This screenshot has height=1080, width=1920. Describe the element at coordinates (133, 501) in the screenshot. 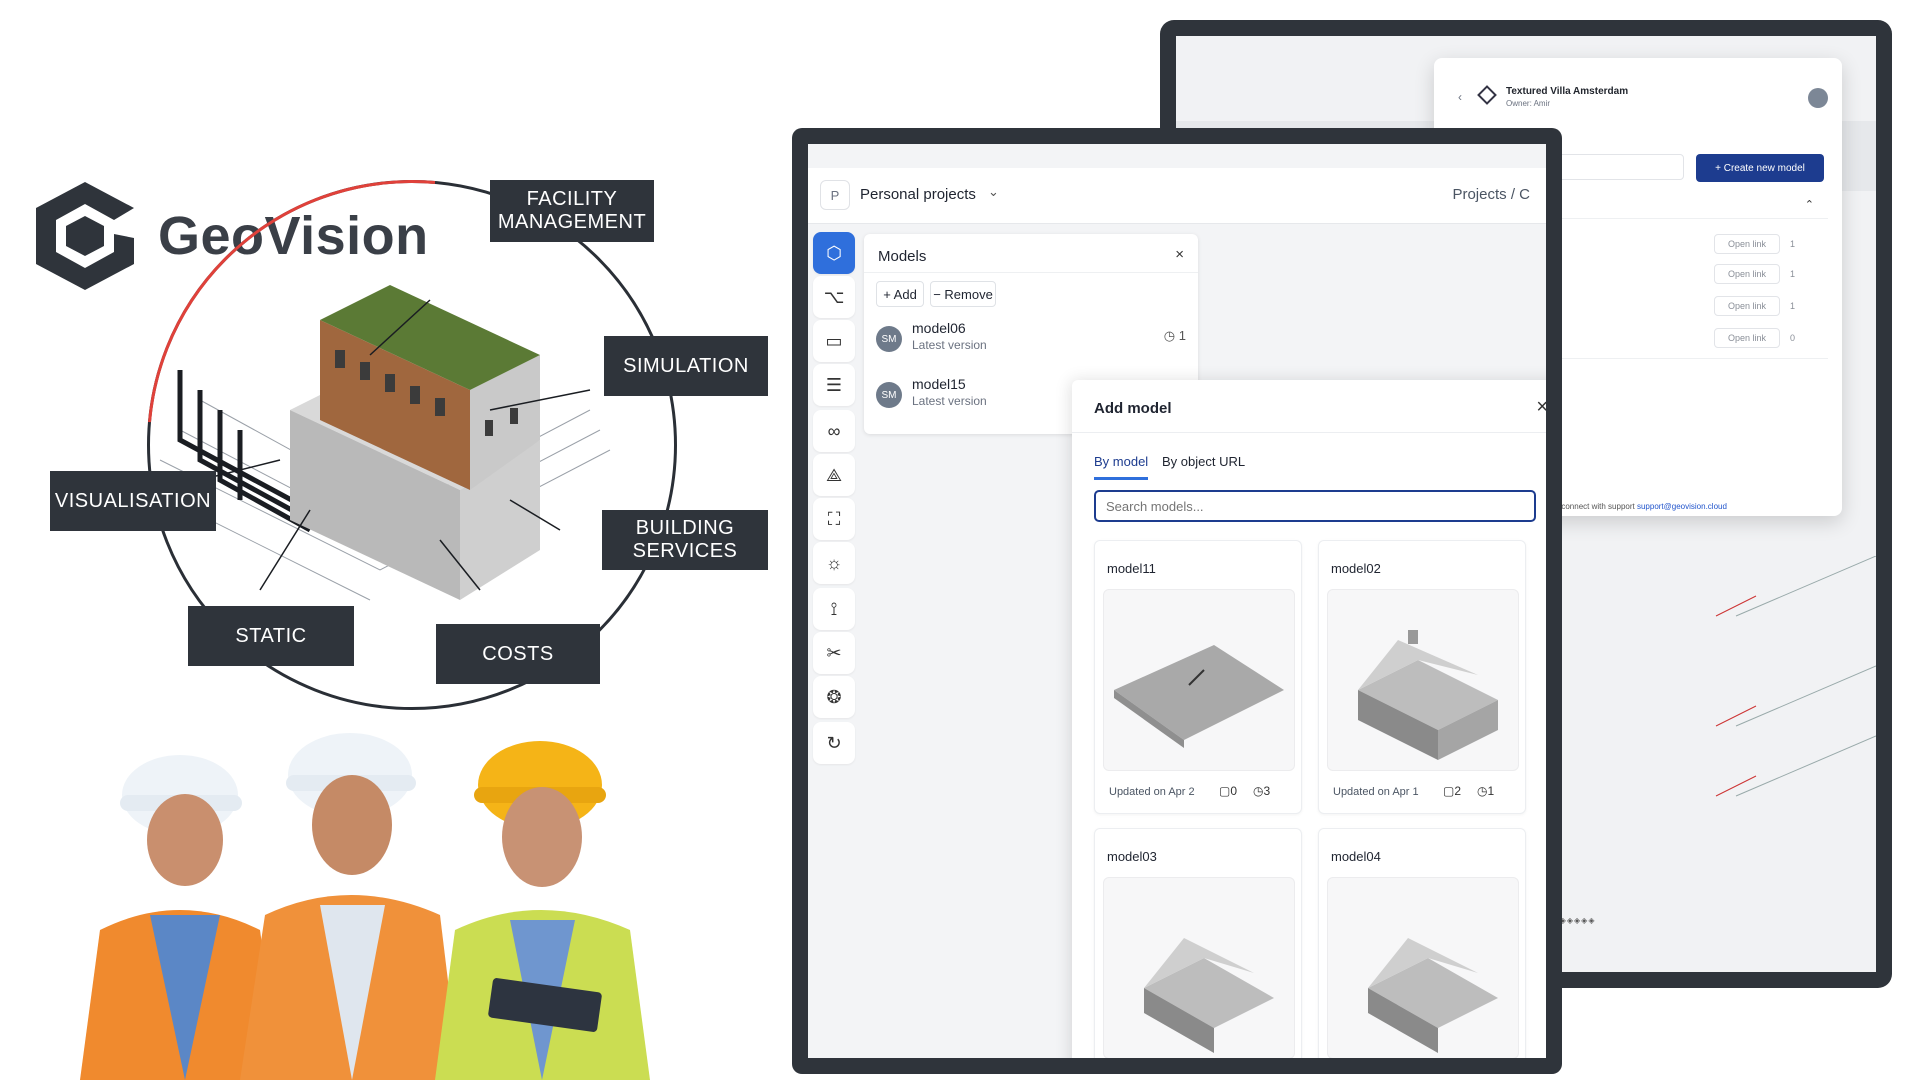

I see `label-visualisation: VISUALISATION` at that location.